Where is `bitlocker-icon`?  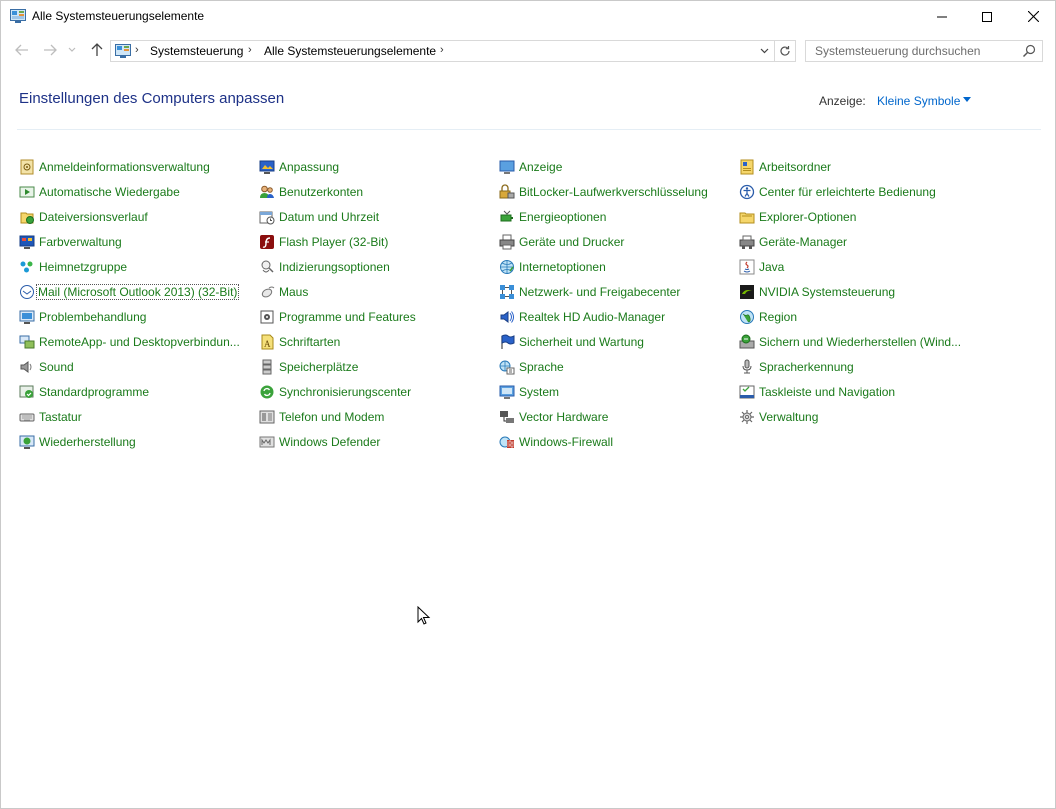
bitlocker-icon is located at coordinates (507, 191).